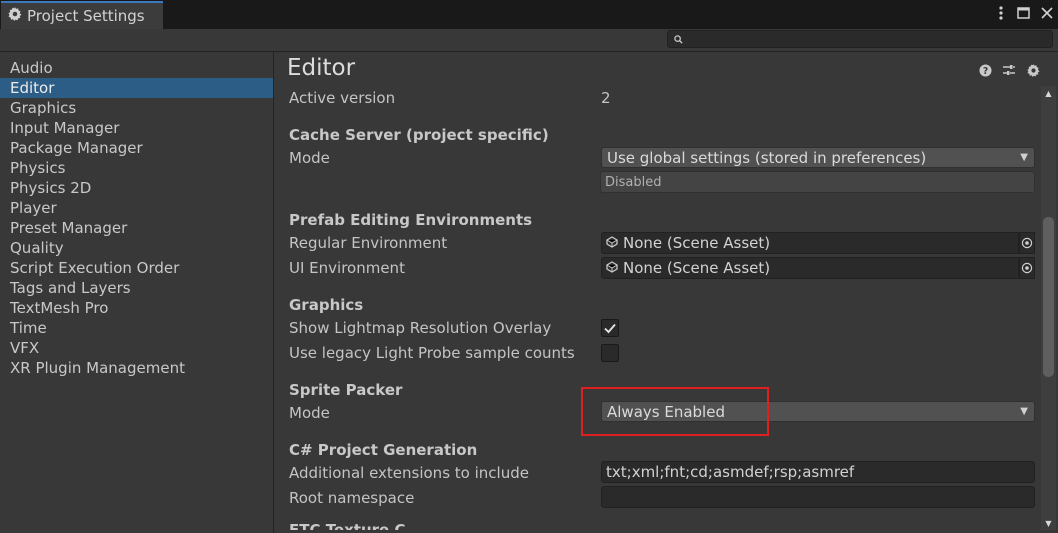 This screenshot has width=1058, height=533. What do you see at coordinates (1000, 13) in the screenshot?
I see `more-vertical-icon` at bounding box center [1000, 13].